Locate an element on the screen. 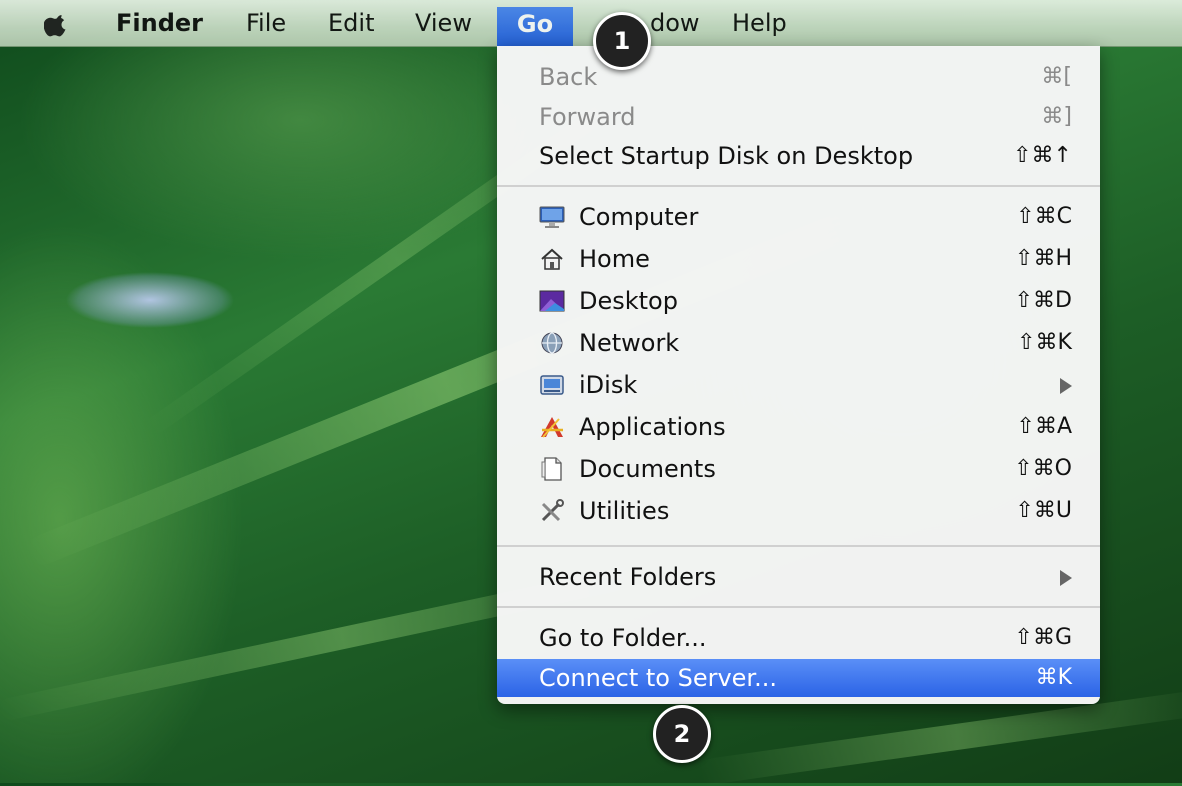  callout-badge-1: 1 is located at coordinates (622, 41).